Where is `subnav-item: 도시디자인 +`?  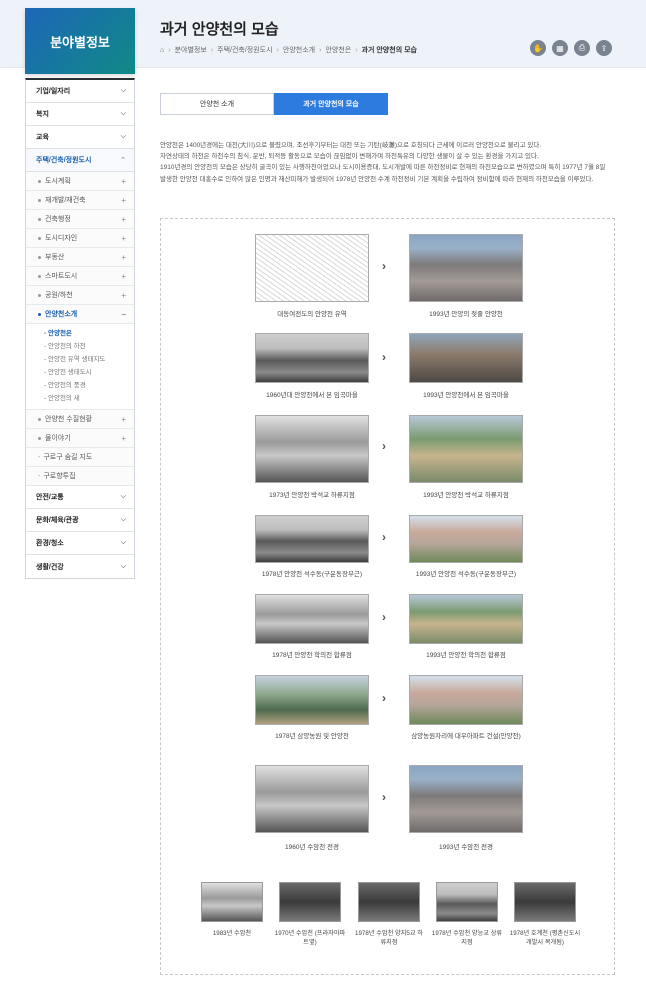
subnav-item: 도시디자인 + is located at coordinates (80, 238).